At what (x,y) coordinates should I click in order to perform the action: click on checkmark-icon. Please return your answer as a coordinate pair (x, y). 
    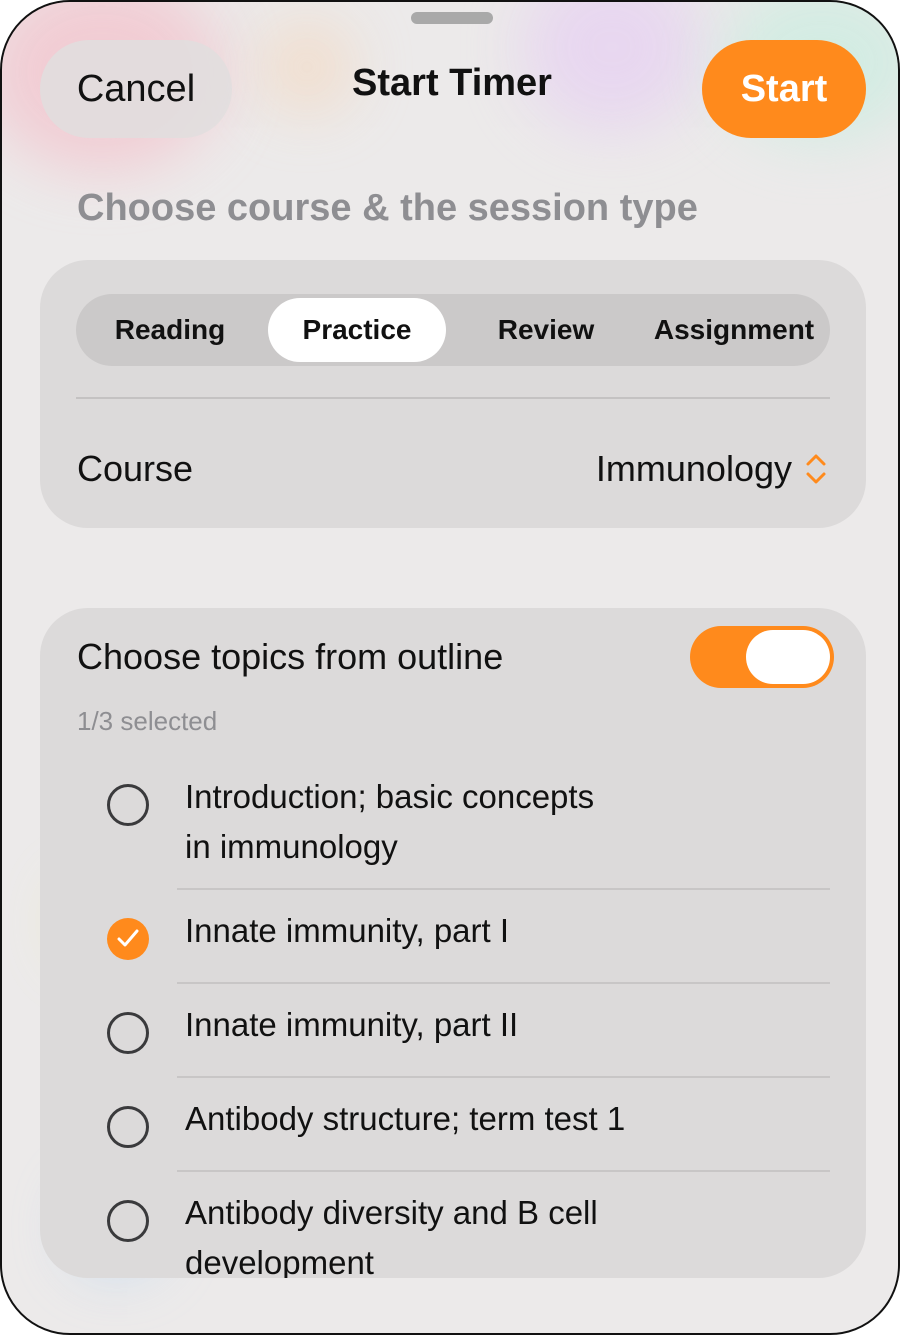
    Looking at the image, I should click on (128, 939).